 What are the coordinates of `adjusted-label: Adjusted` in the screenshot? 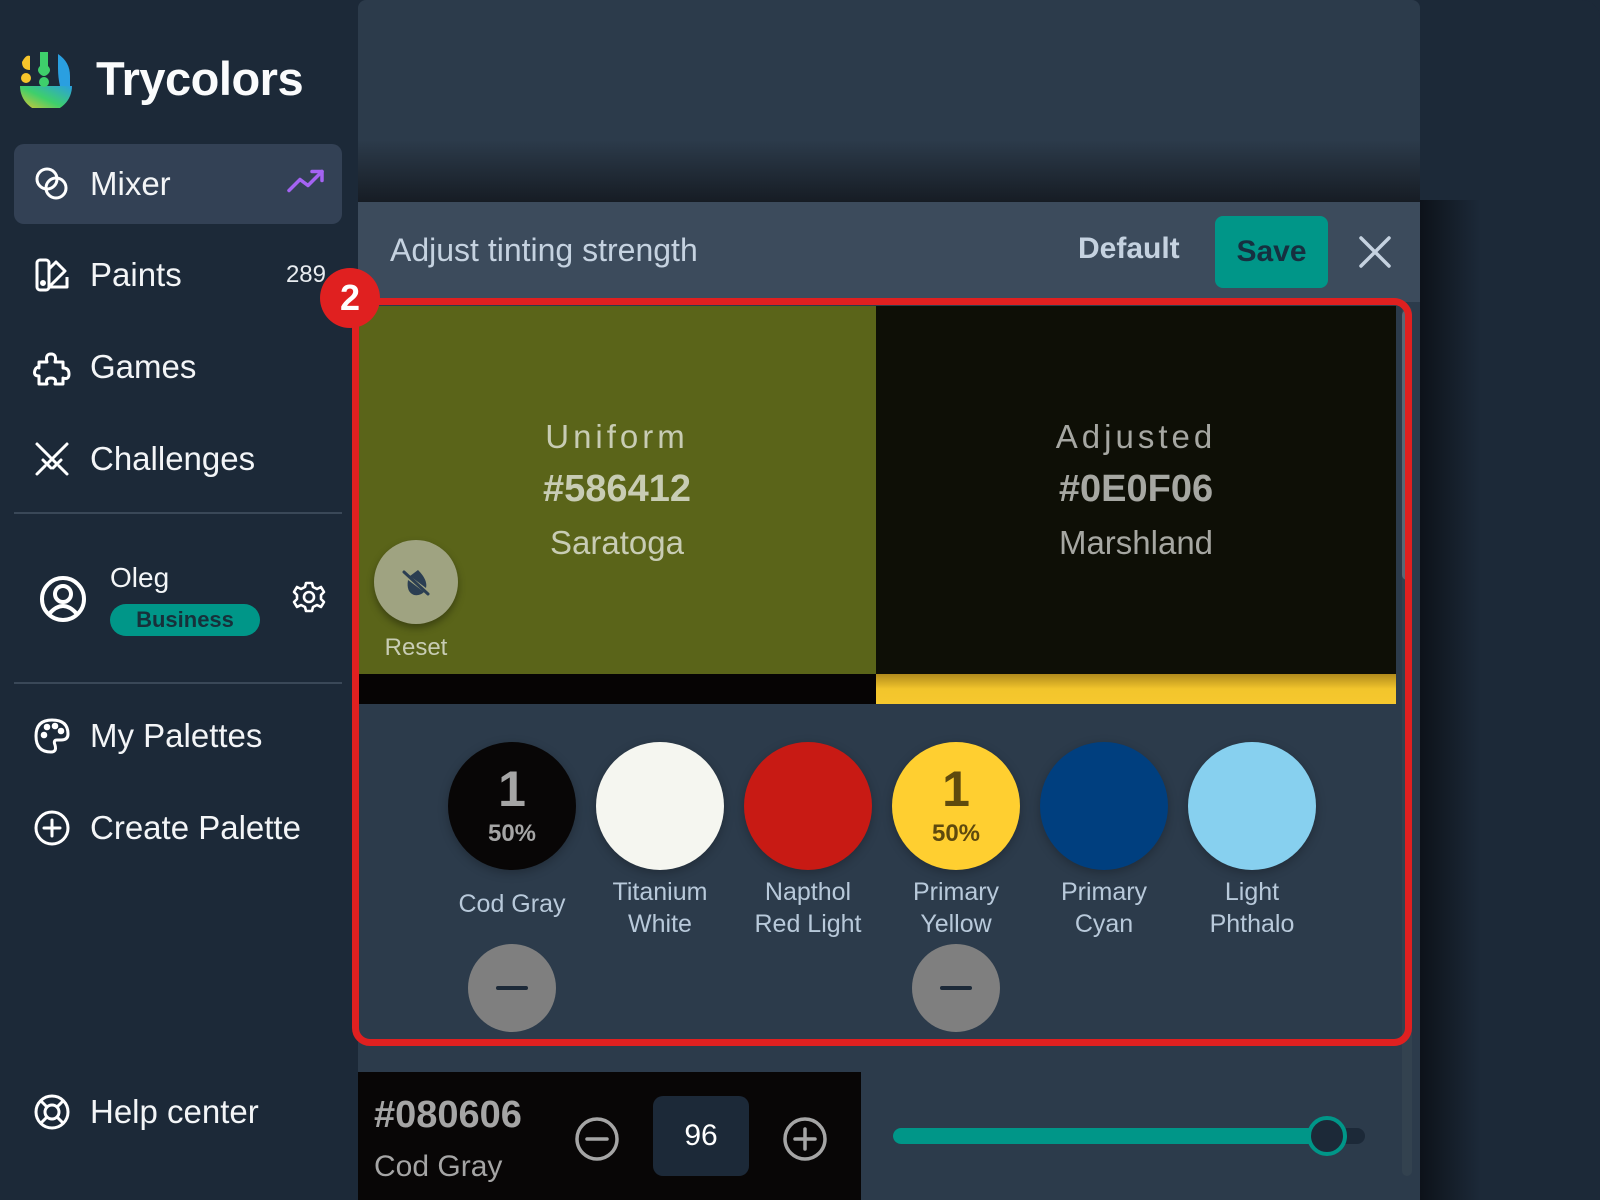 It's located at (1136, 436).